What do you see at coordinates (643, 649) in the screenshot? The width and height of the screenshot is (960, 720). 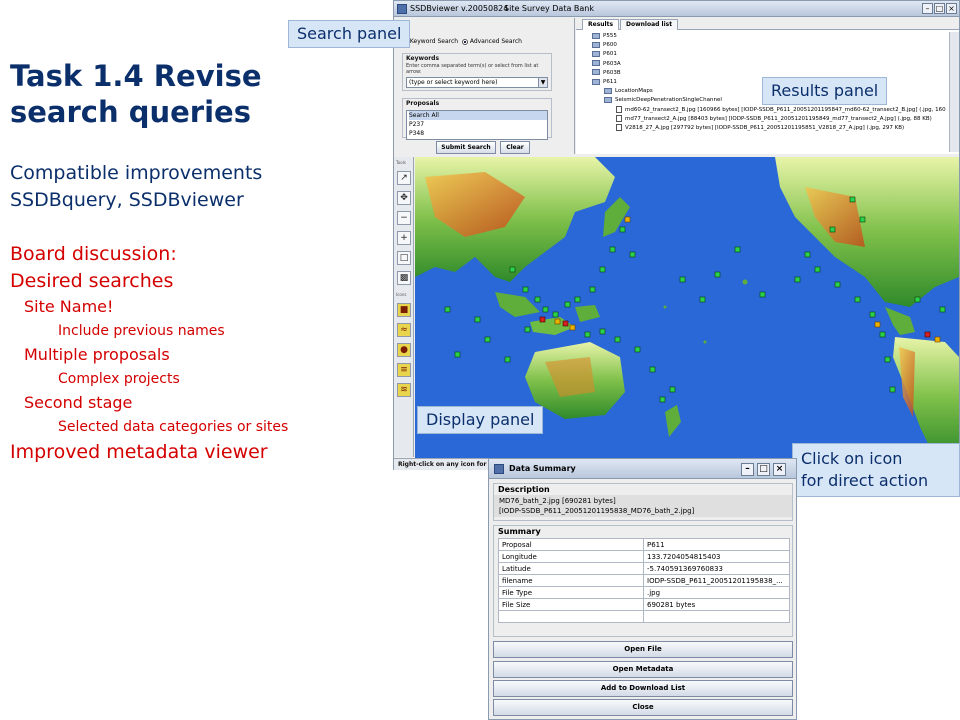 I see `open-file-button: Open File` at bounding box center [643, 649].